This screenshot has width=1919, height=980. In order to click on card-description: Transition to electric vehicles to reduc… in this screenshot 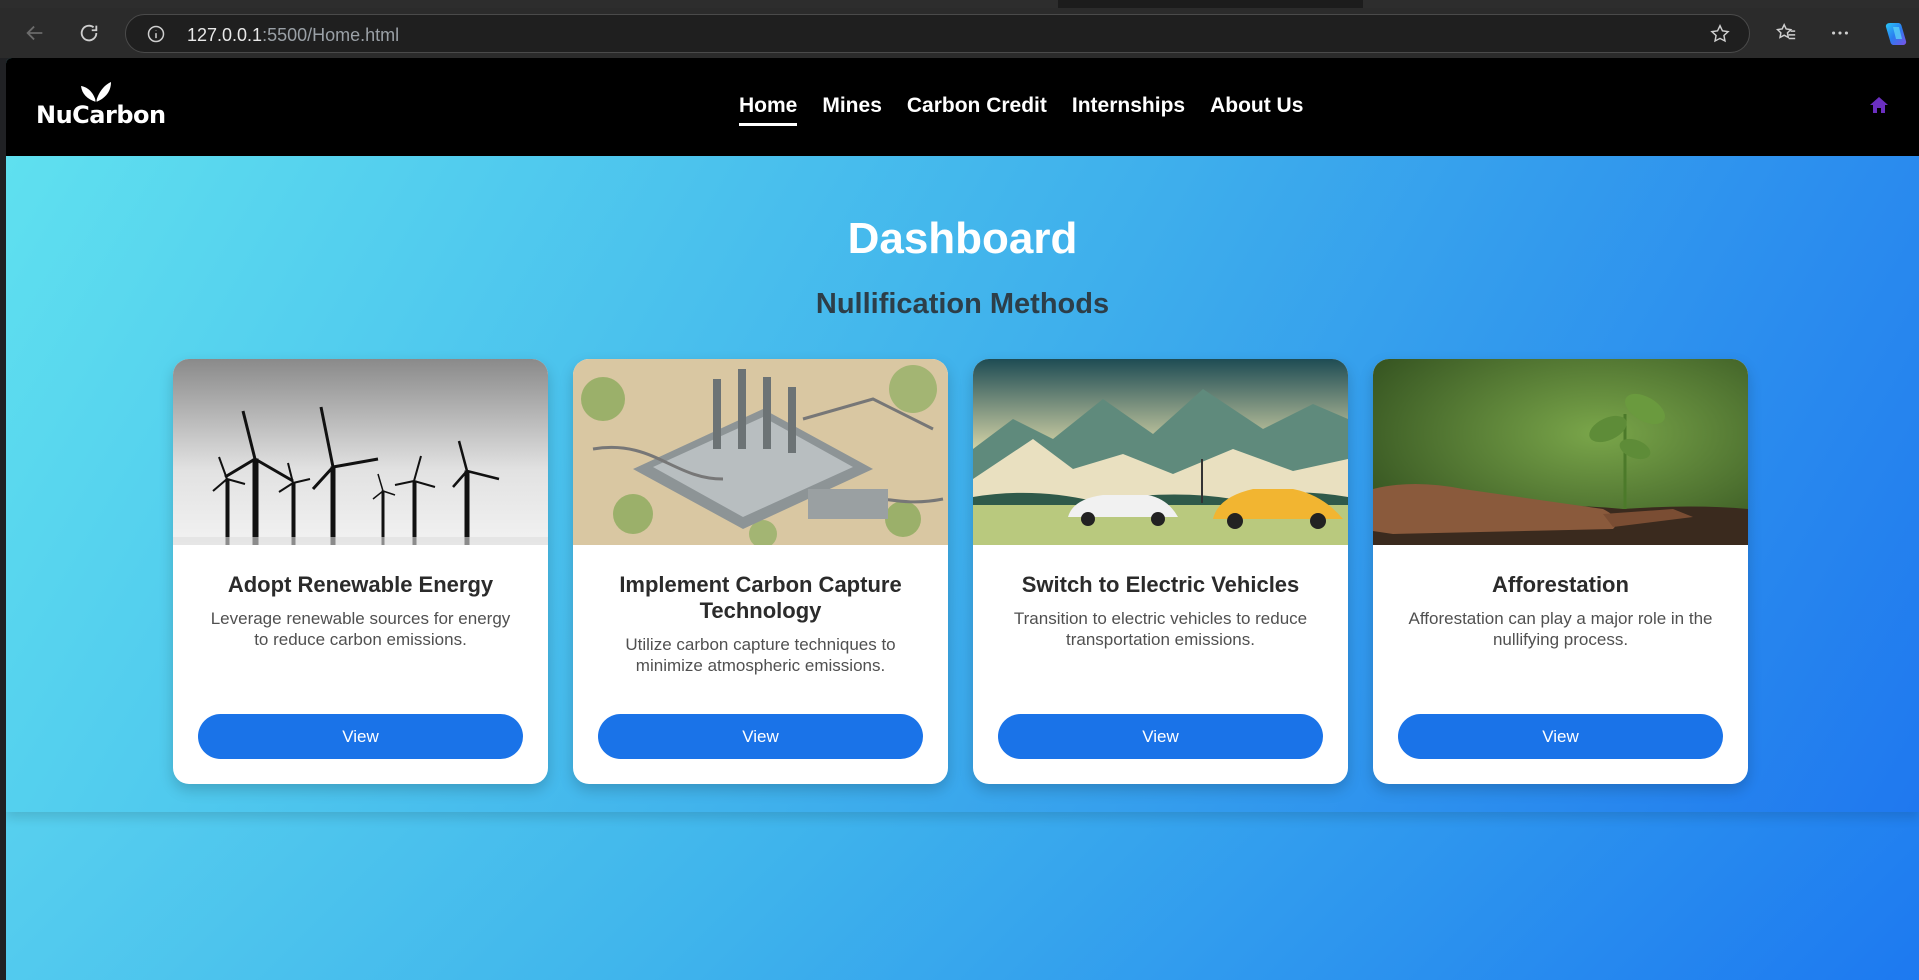, I will do `click(1160, 629)`.